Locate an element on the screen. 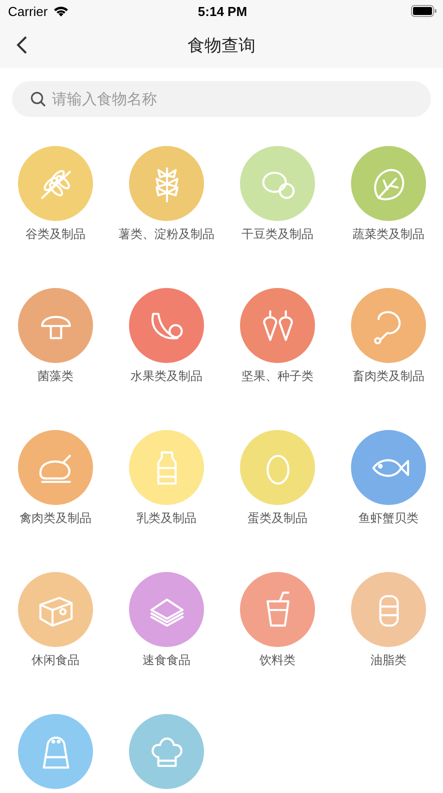 This screenshot has width=443, height=793. category-button: 薯类、淀粉及制品 is located at coordinates (166, 210).